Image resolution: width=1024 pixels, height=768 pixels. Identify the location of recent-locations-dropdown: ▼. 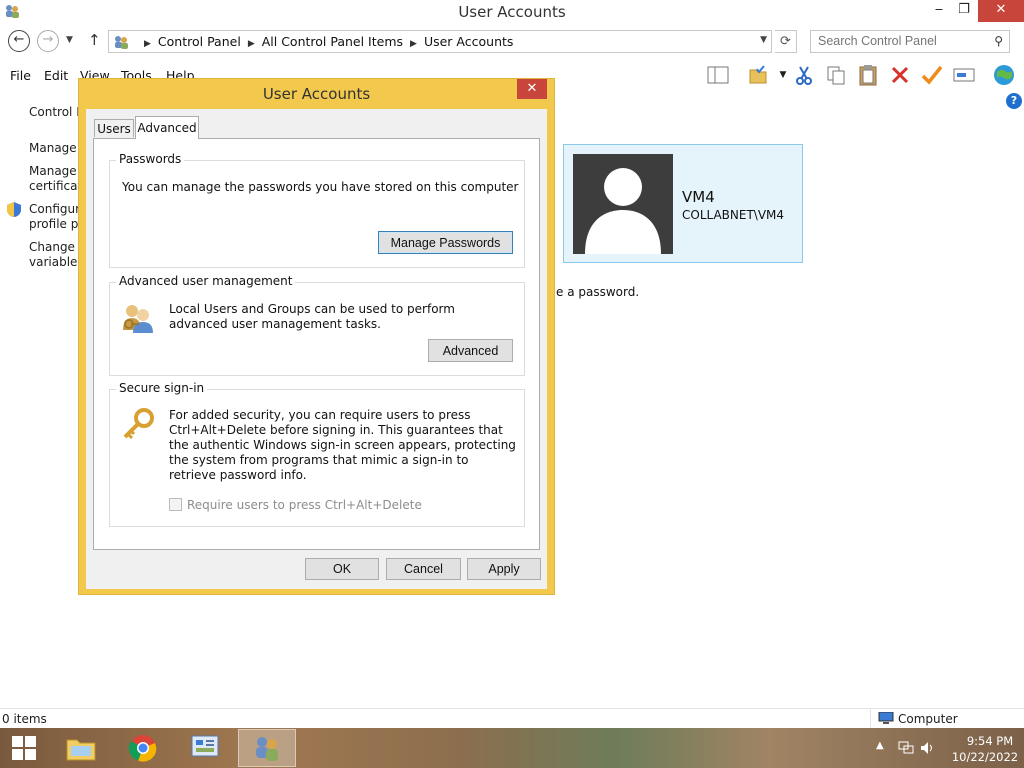
(69, 40).